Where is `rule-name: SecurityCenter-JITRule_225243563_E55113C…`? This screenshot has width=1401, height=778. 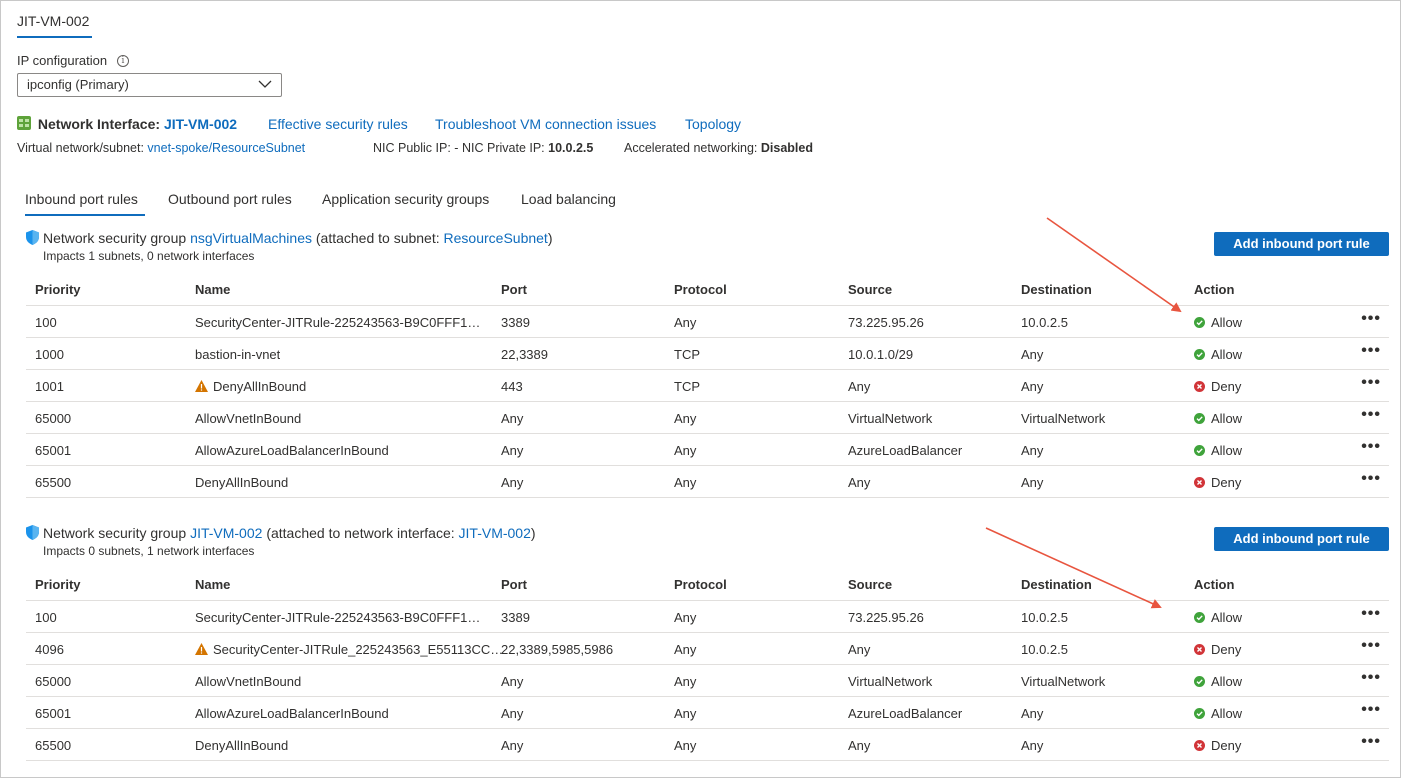 rule-name: SecurityCenter-JITRule_225243563_E55113C… is located at coordinates (359, 649).